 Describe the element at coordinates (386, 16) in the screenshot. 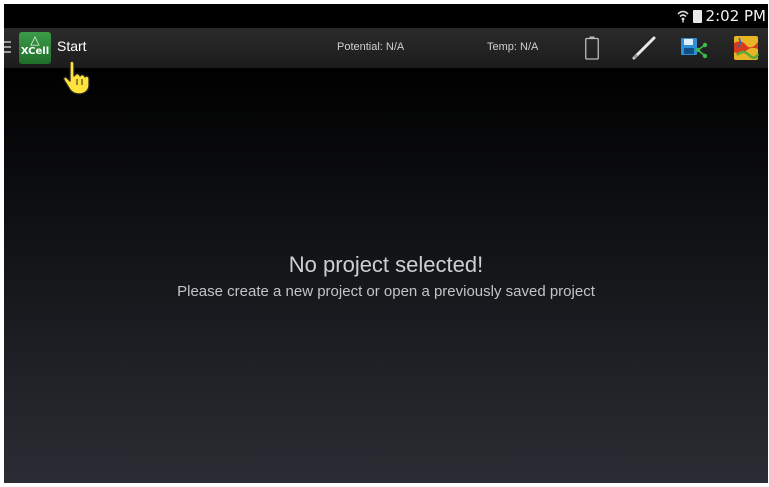

I see `status-bar: 2:02 PM` at that location.